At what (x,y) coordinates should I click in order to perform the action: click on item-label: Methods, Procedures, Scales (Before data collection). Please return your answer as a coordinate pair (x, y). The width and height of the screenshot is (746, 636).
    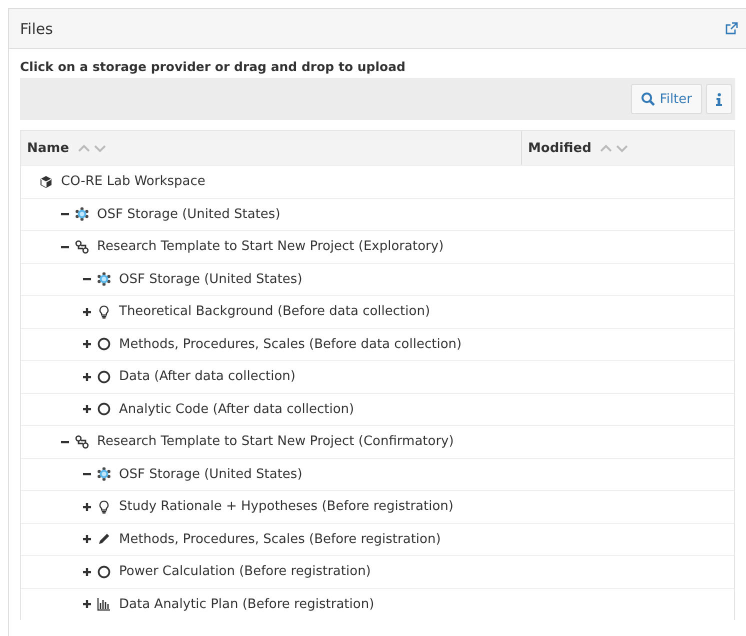
    Looking at the image, I should click on (290, 344).